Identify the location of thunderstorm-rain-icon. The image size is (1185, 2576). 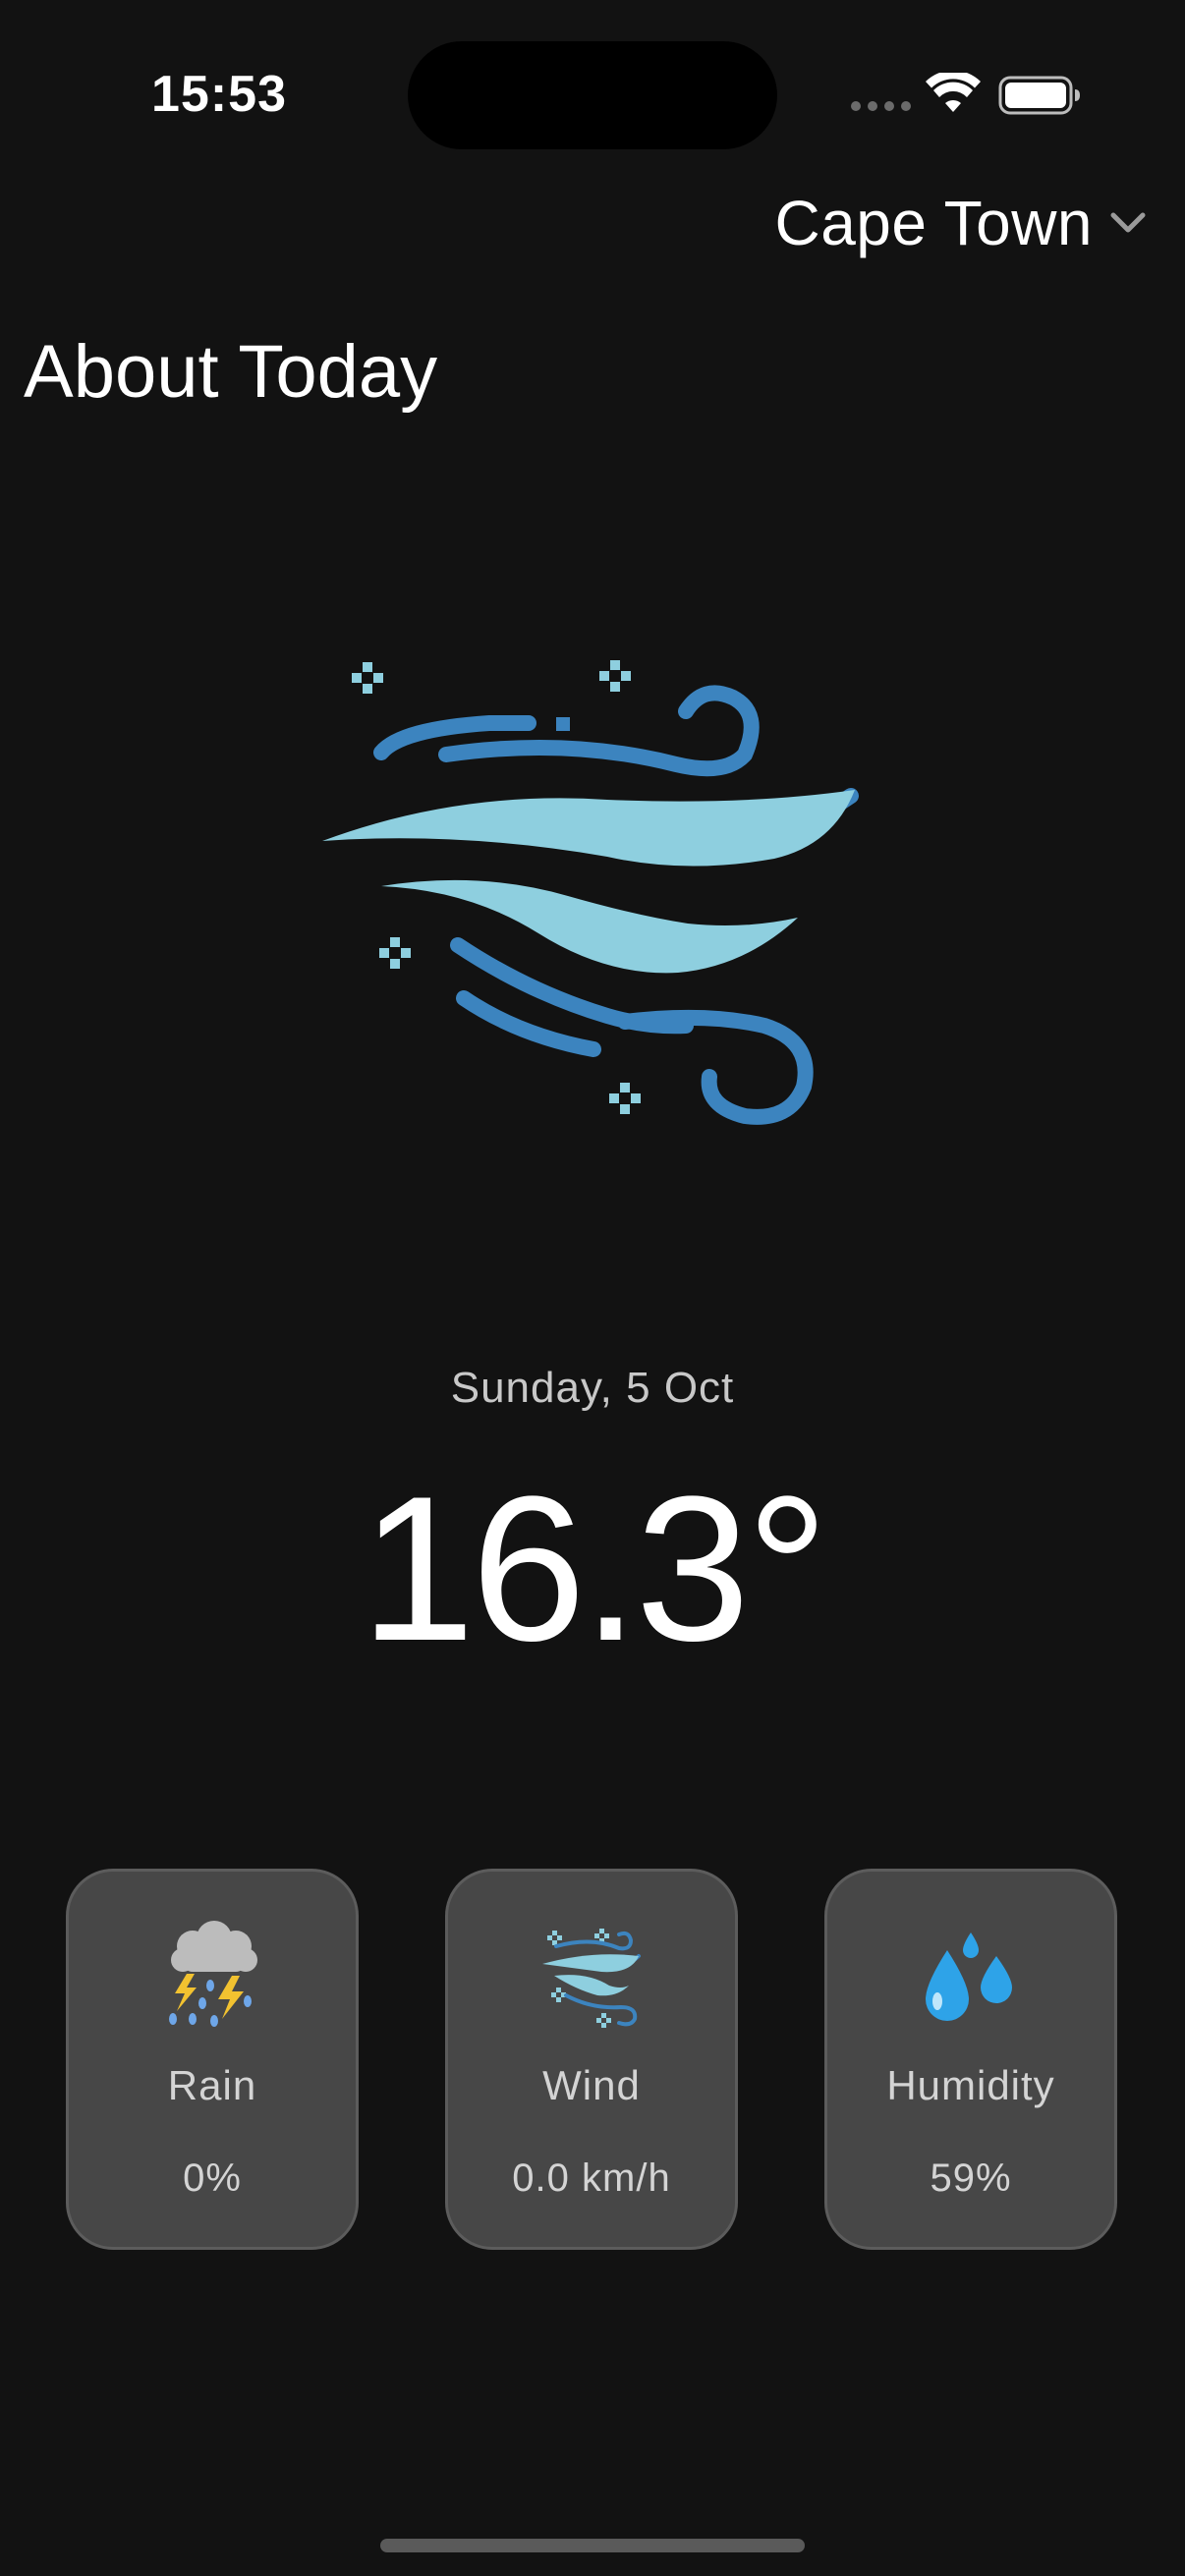
(213, 1974).